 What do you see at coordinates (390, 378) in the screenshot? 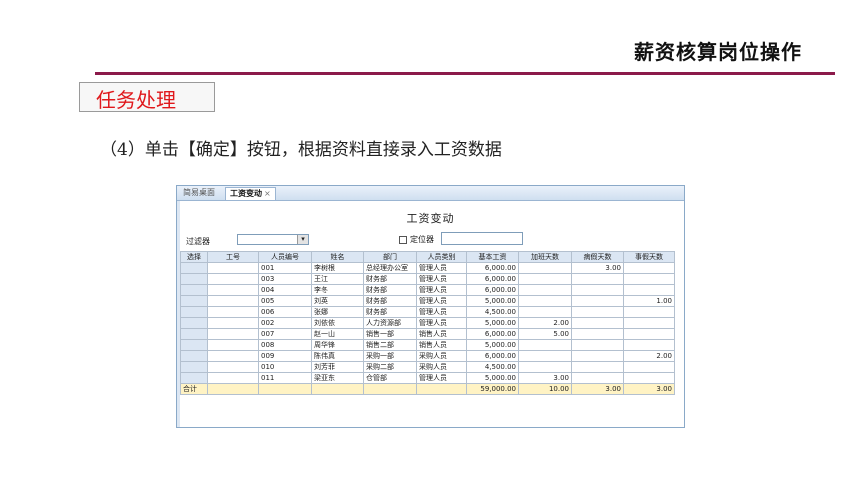
I see `table-cell: 仓管部` at bounding box center [390, 378].